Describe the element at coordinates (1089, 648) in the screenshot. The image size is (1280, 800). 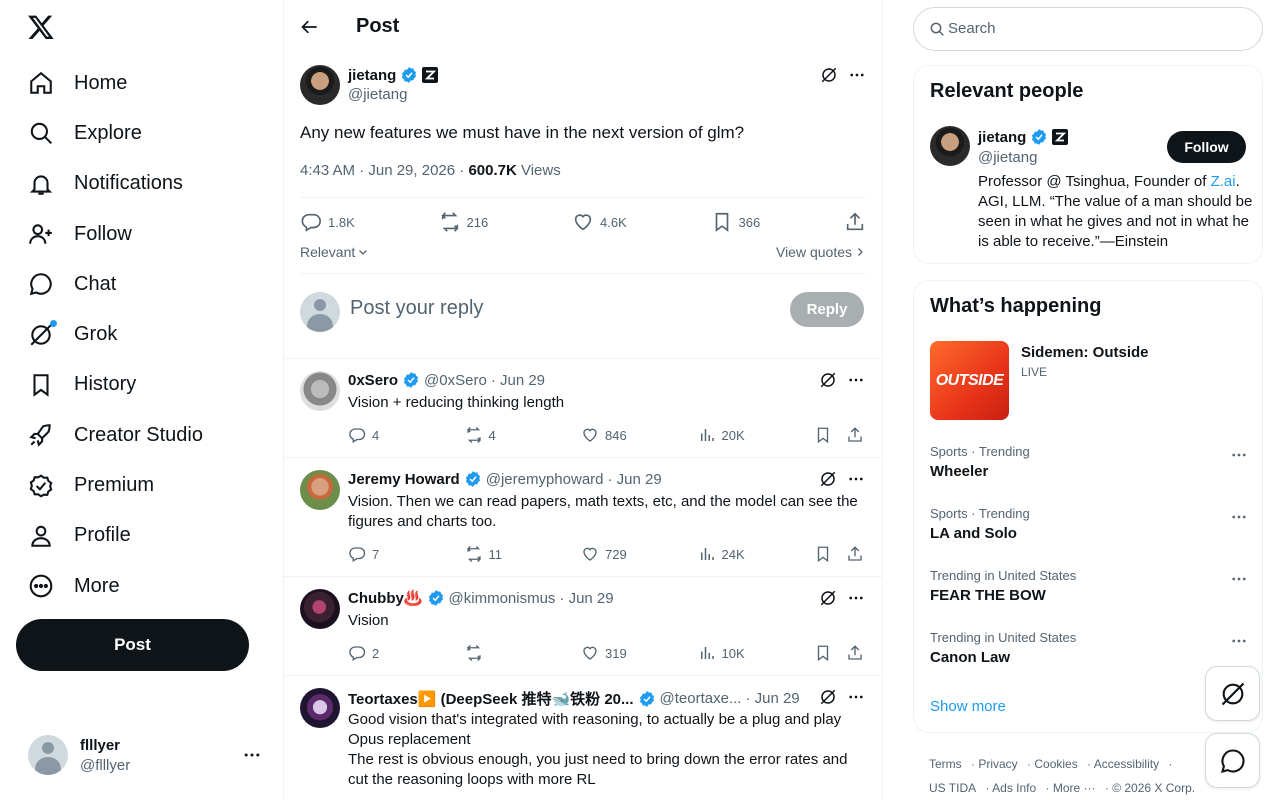
I see `trend-item: Trending in United States Canon Law` at that location.